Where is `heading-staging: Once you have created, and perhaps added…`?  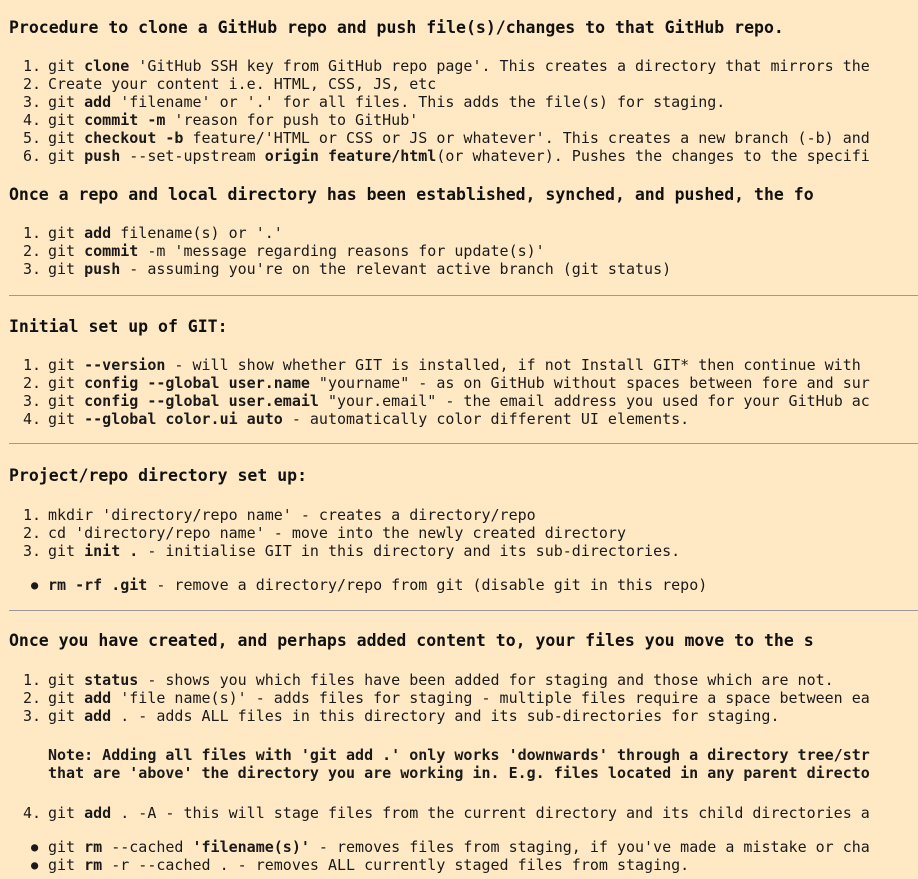 heading-staging: Once you have created, and perhaps added… is located at coordinates (411, 640).